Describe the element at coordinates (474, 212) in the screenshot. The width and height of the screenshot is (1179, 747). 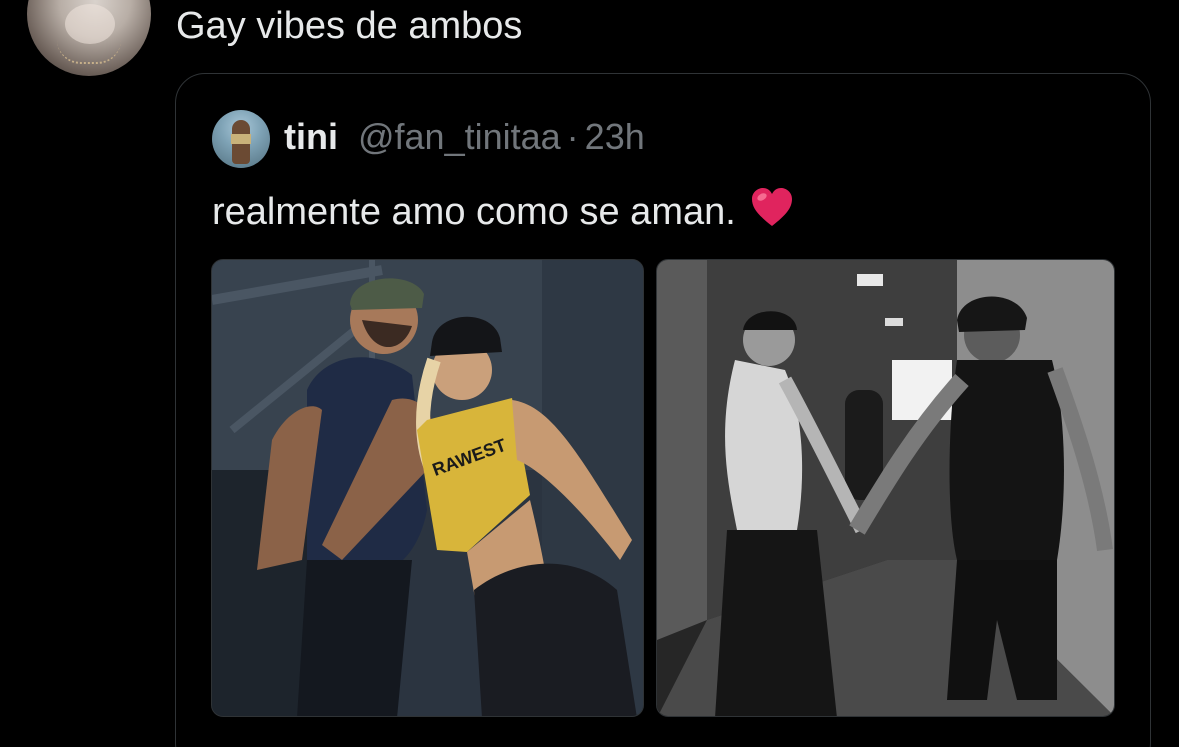
I see `quoted-text-content: realmente amo como se aman.` at that location.